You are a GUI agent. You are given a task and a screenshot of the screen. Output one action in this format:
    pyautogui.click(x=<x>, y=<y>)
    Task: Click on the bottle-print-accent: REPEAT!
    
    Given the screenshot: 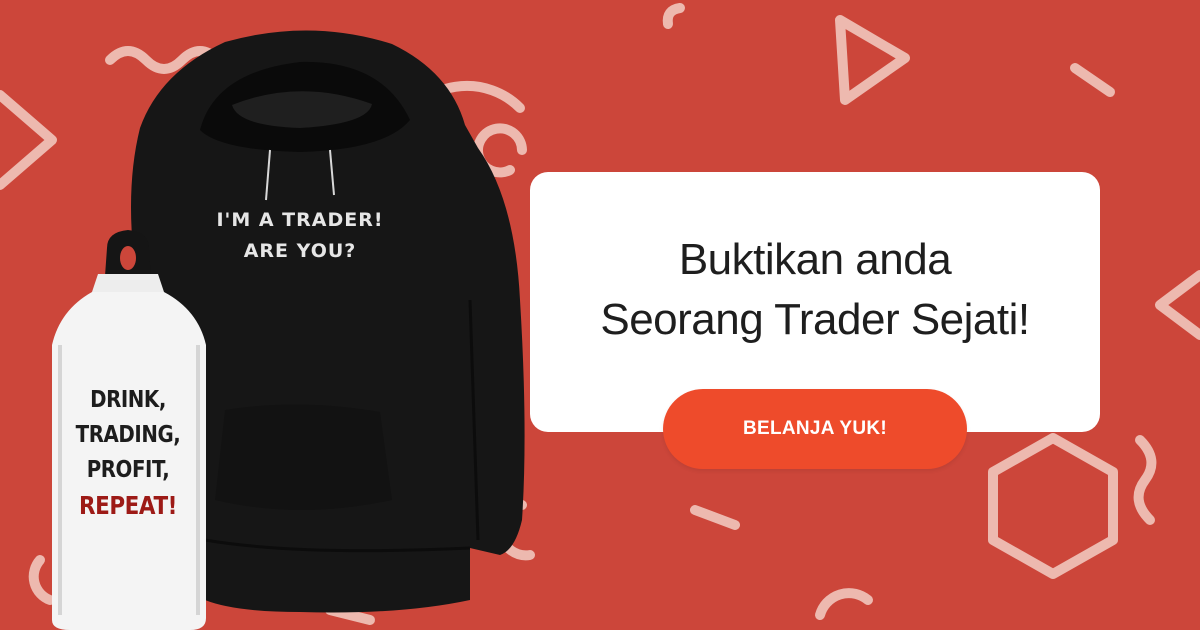 What is the action you would take?
    pyautogui.click(x=128, y=505)
    